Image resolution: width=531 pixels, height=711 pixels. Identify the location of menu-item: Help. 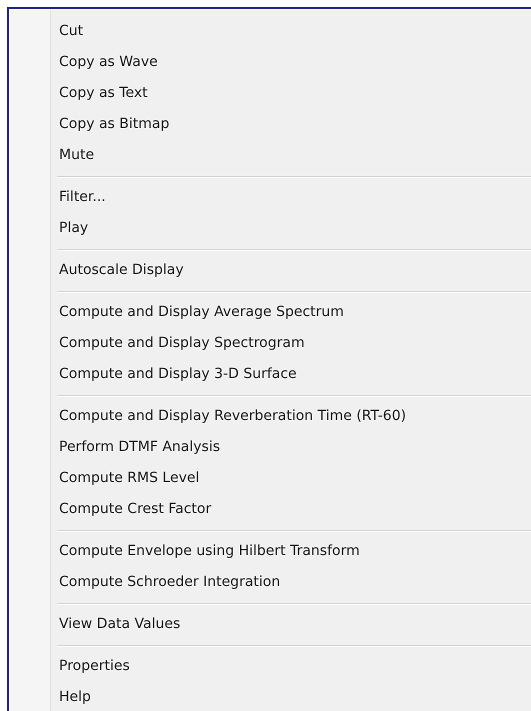
(50, 696).